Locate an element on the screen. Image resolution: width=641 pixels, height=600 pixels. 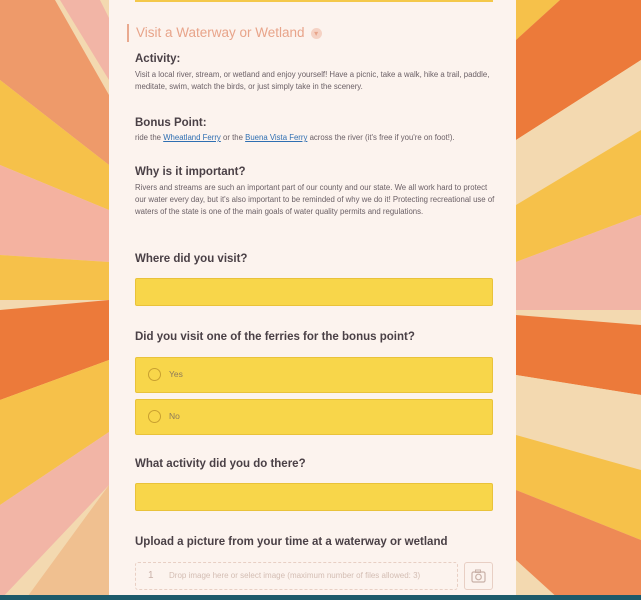
bonus-text-middle: or the is located at coordinates (233, 137).